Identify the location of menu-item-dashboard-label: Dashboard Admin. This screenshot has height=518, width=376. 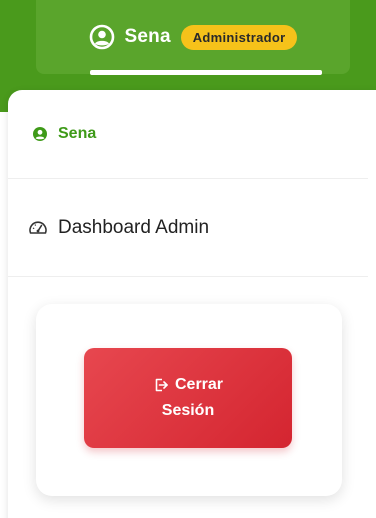
(134, 227).